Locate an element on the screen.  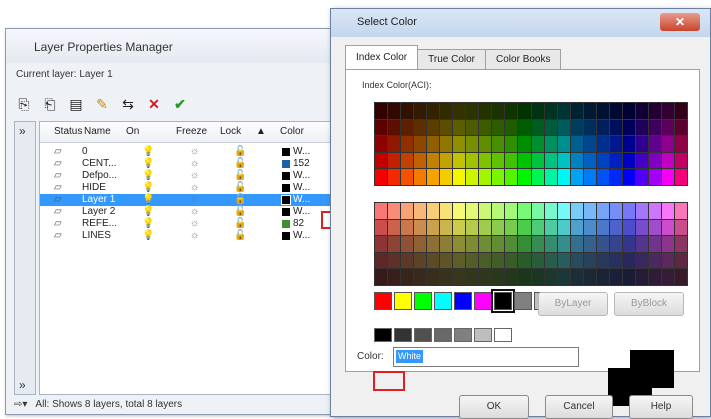
filter-toggle-icon: ⇨▾ is located at coordinates (20, 404).